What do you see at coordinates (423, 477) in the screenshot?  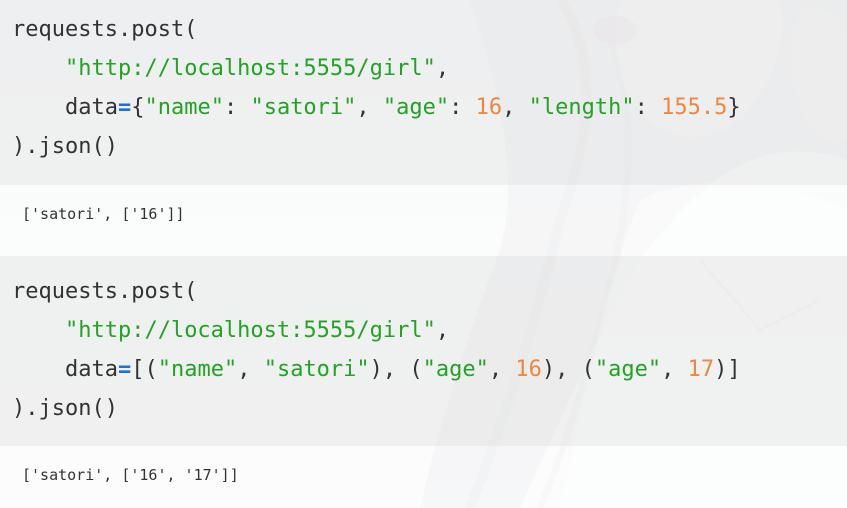 I see `output-block-tuple-list-result: ['satori', ['16', '17']]` at bounding box center [423, 477].